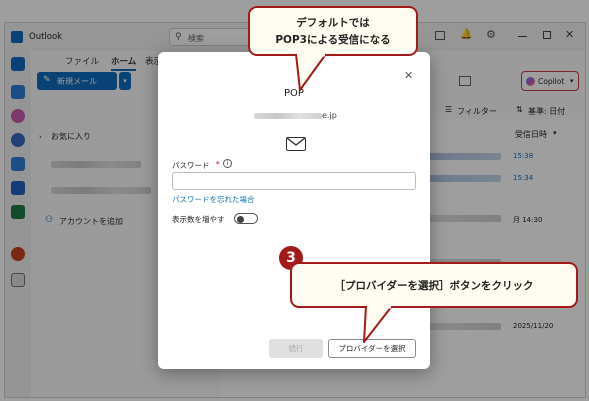 The image size is (589, 401). I want to click on show-more-toggle, so click(246, 218).